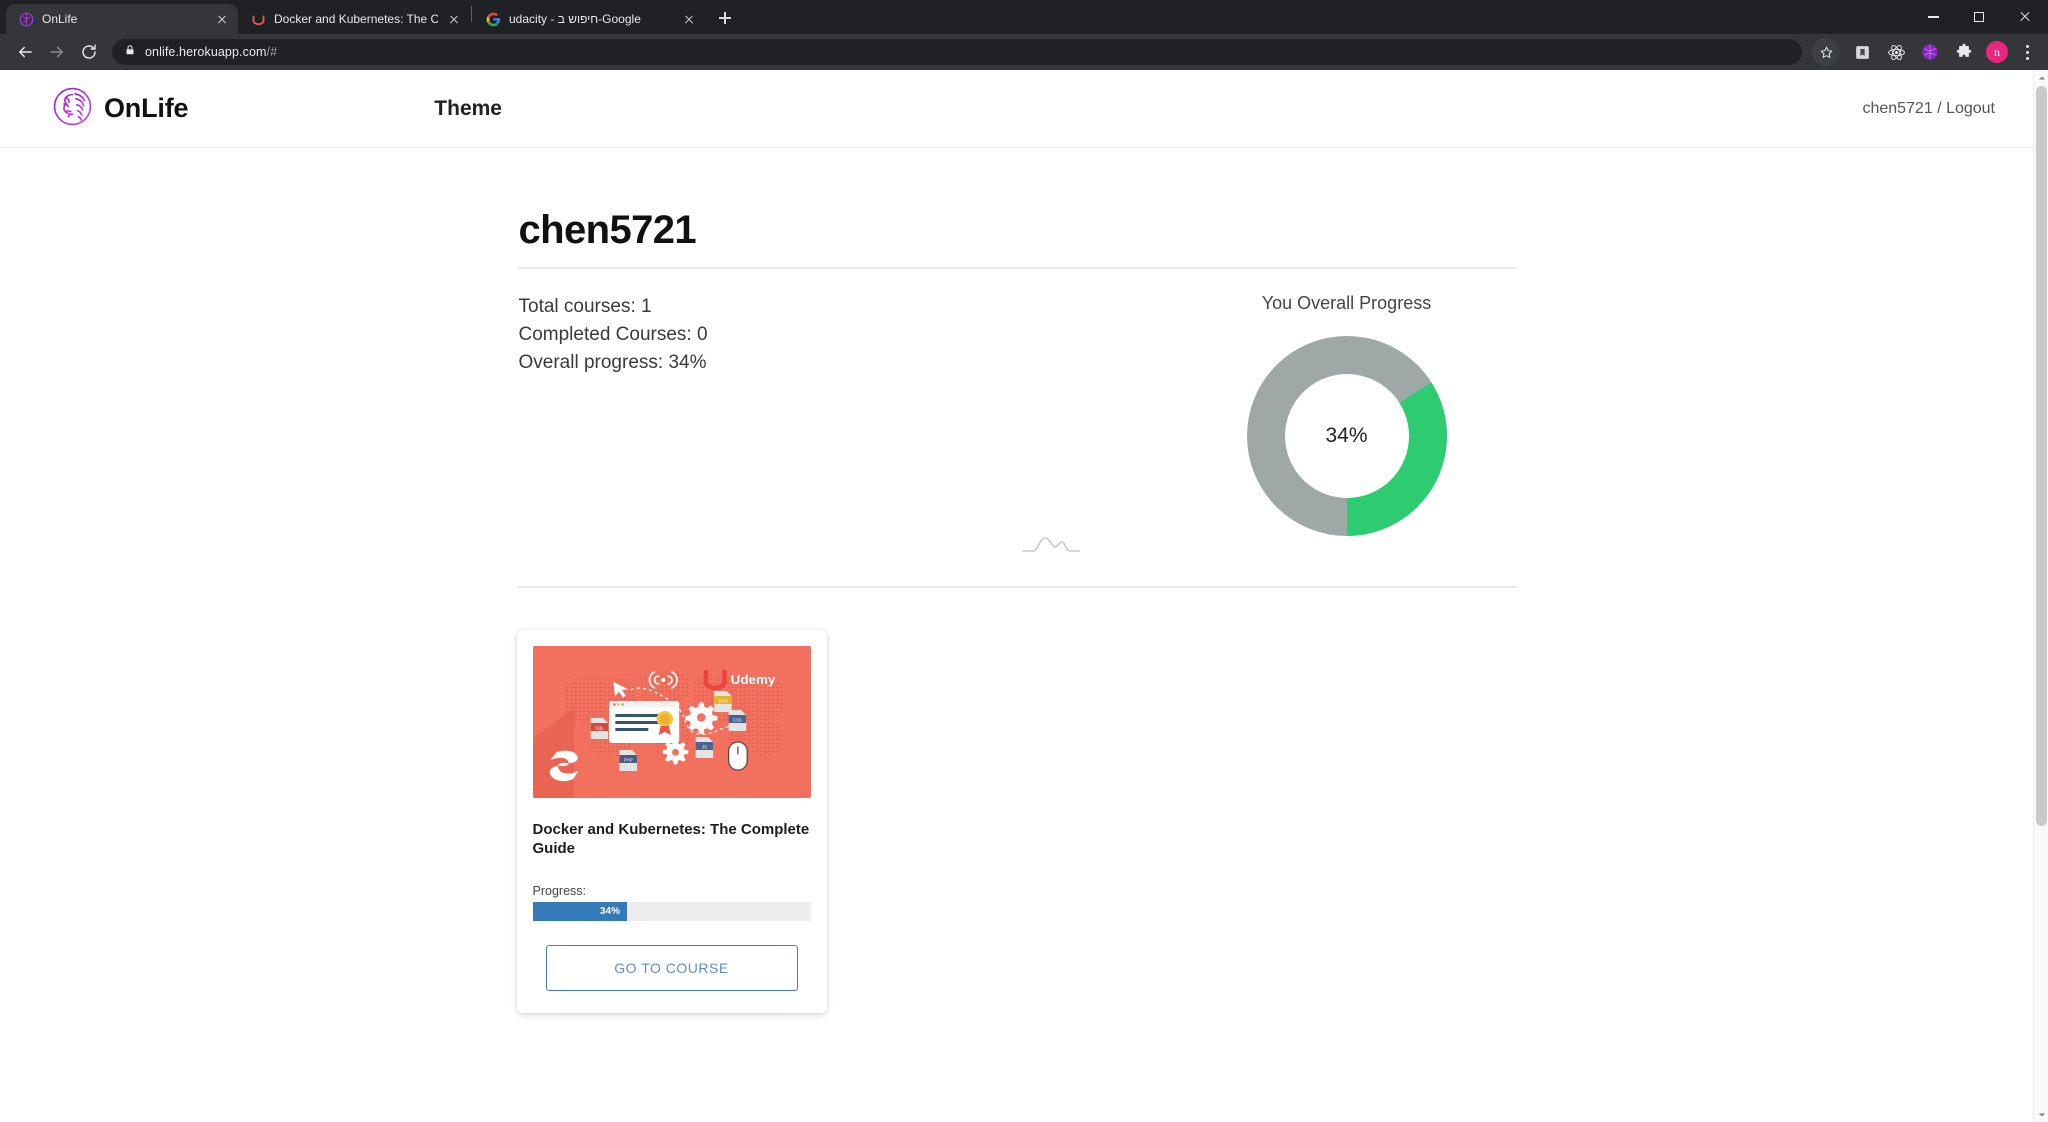 The height and width of the screenshot is (1122, 2048). I want to click on lock-icon, so click(130, 52).